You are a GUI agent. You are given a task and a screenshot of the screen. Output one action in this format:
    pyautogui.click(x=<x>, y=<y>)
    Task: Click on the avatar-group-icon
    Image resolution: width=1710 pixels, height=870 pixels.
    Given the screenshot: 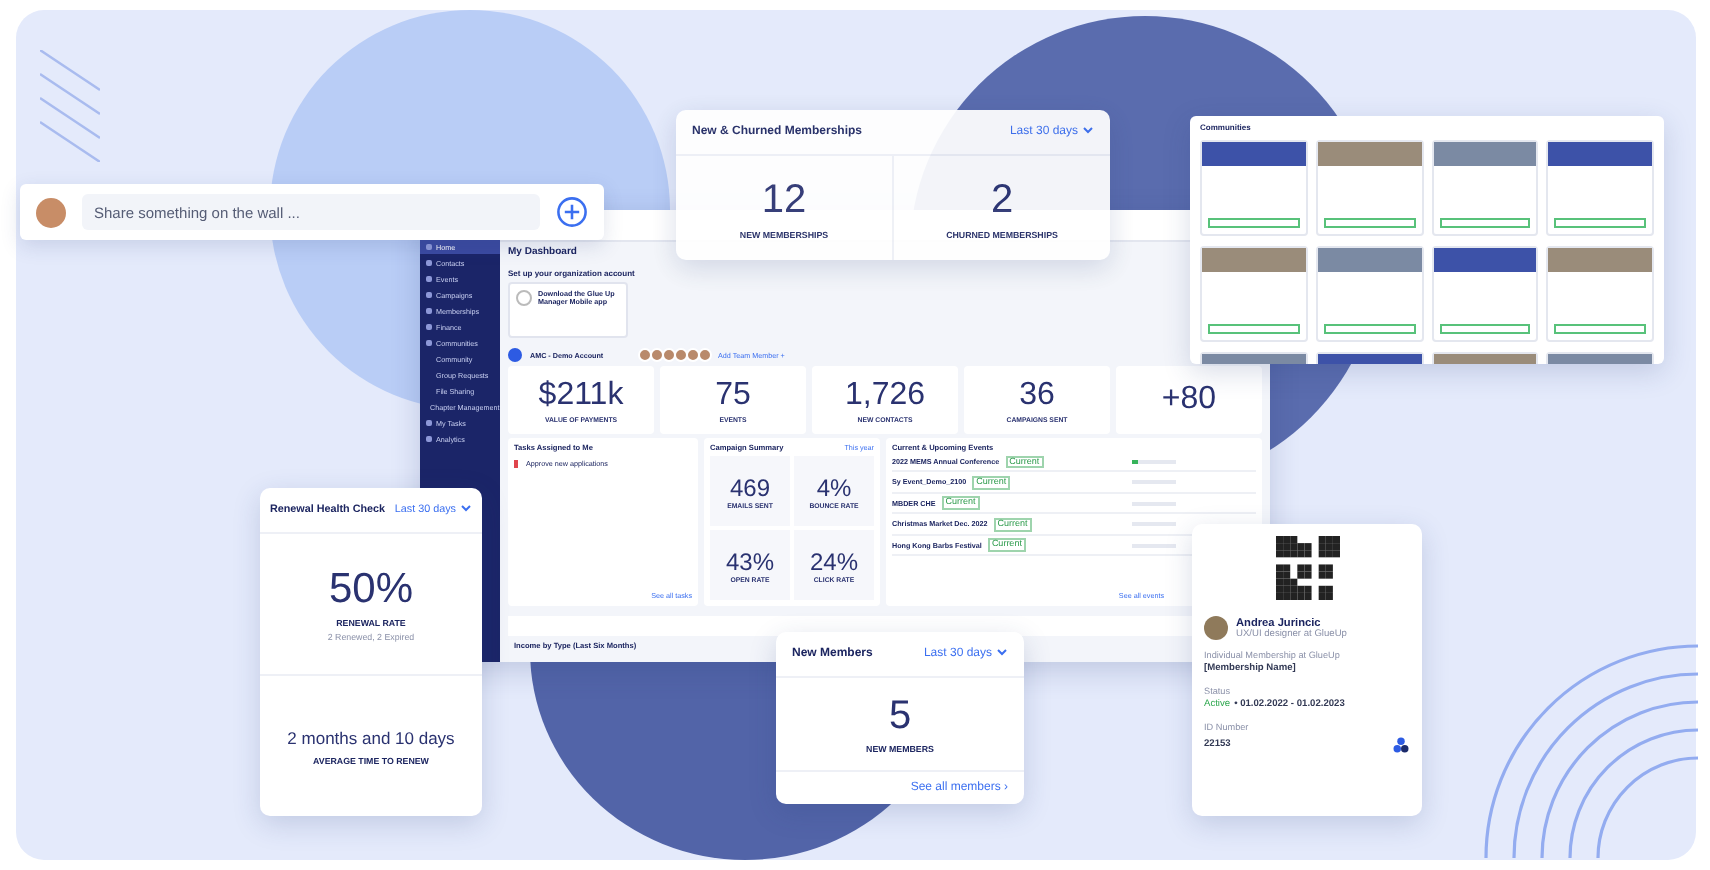 What is the action you would take?
    pyautogui.click(x=674, y=355)
    